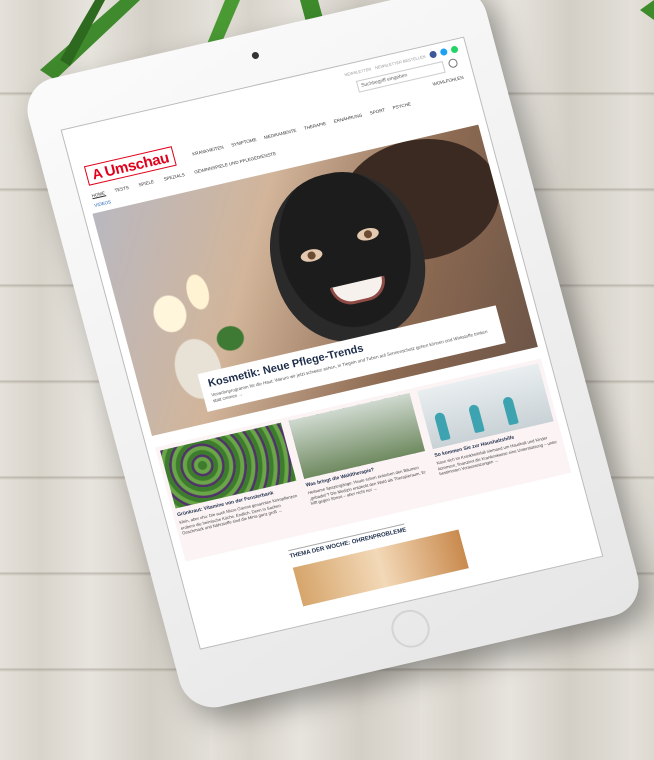 The image size is (654, 760). Describe the element at coordinates (280, 134) in the screenshot. I see `nav-item: Medikamente` at that location.